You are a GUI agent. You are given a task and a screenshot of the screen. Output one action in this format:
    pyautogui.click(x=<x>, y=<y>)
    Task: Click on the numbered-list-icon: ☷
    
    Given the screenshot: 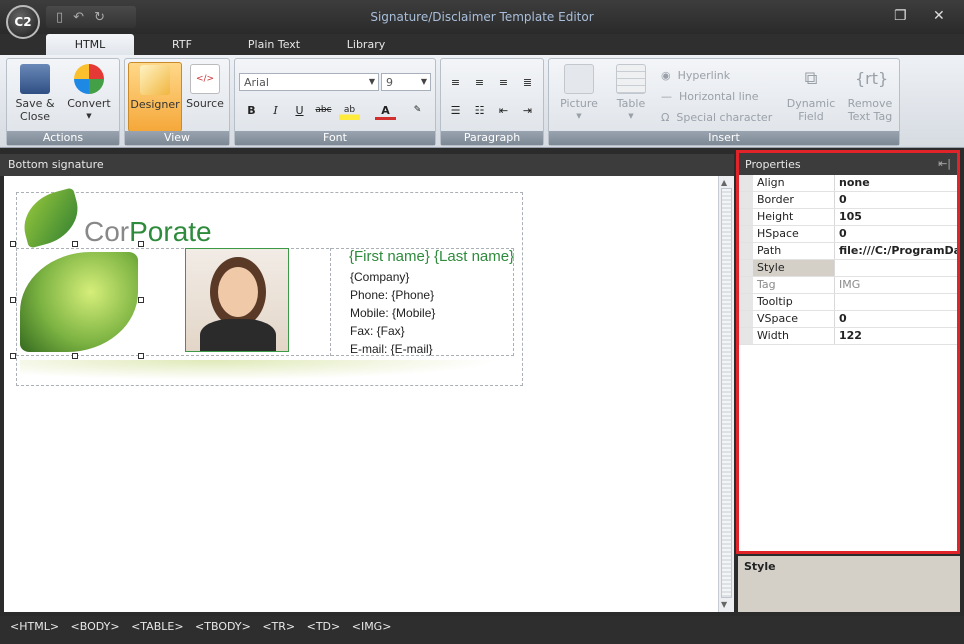 What is the action you would take?
    pyautogui.click(x=479, y=110)
    